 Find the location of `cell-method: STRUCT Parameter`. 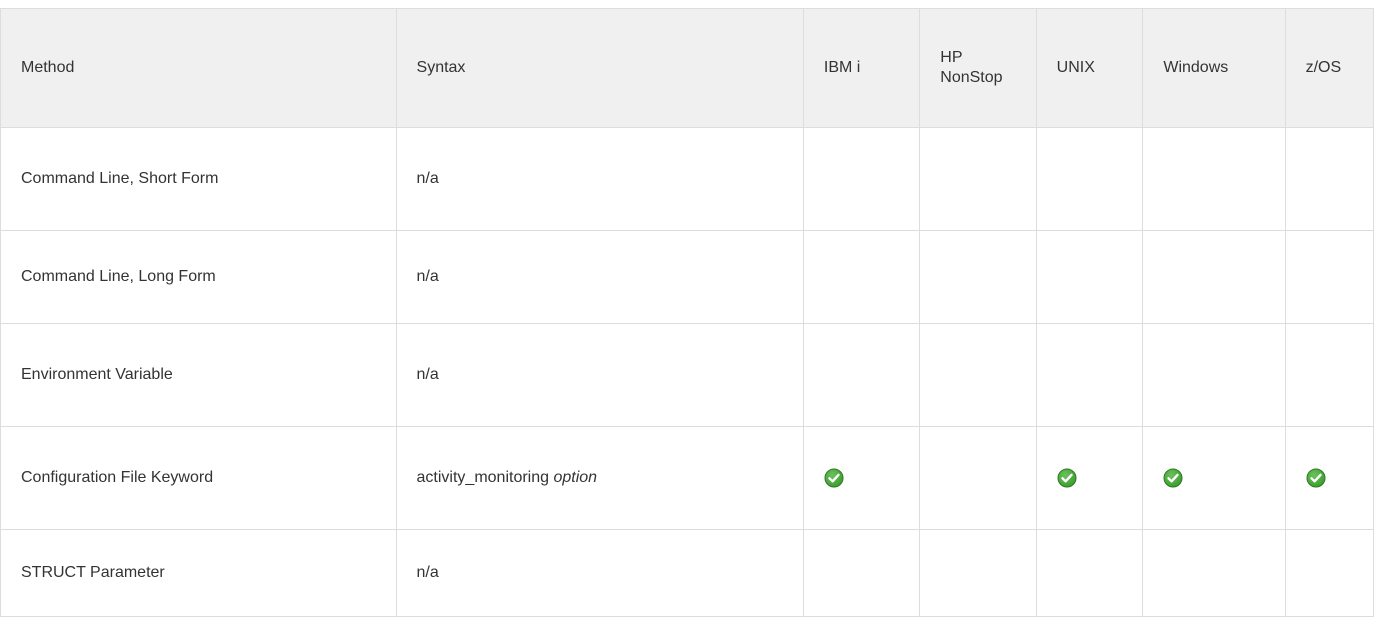

cell-method: STRUCT Parameter is located at coordinates (198, 573).